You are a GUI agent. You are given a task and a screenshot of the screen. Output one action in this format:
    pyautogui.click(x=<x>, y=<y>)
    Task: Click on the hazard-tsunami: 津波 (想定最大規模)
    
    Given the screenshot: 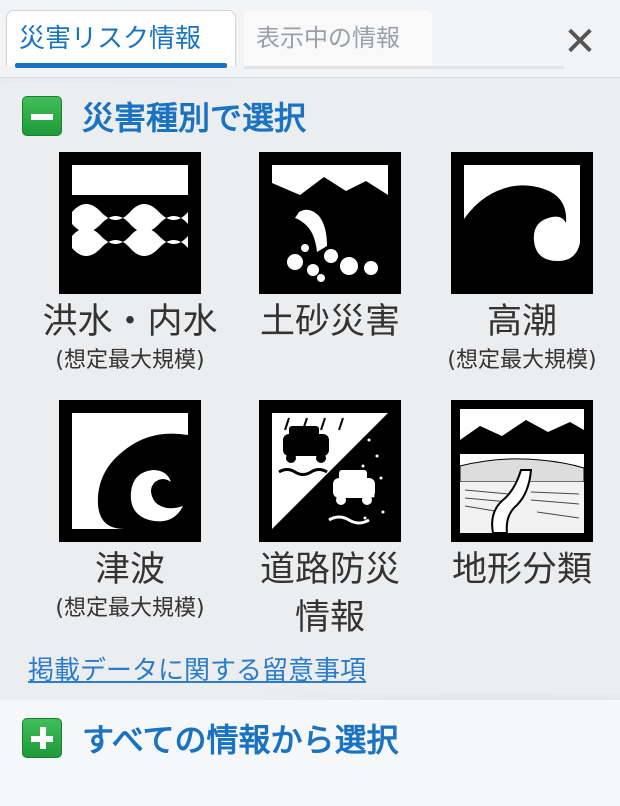 What is the action you would take?
    pyautogui.click(x=130, y=512)
    